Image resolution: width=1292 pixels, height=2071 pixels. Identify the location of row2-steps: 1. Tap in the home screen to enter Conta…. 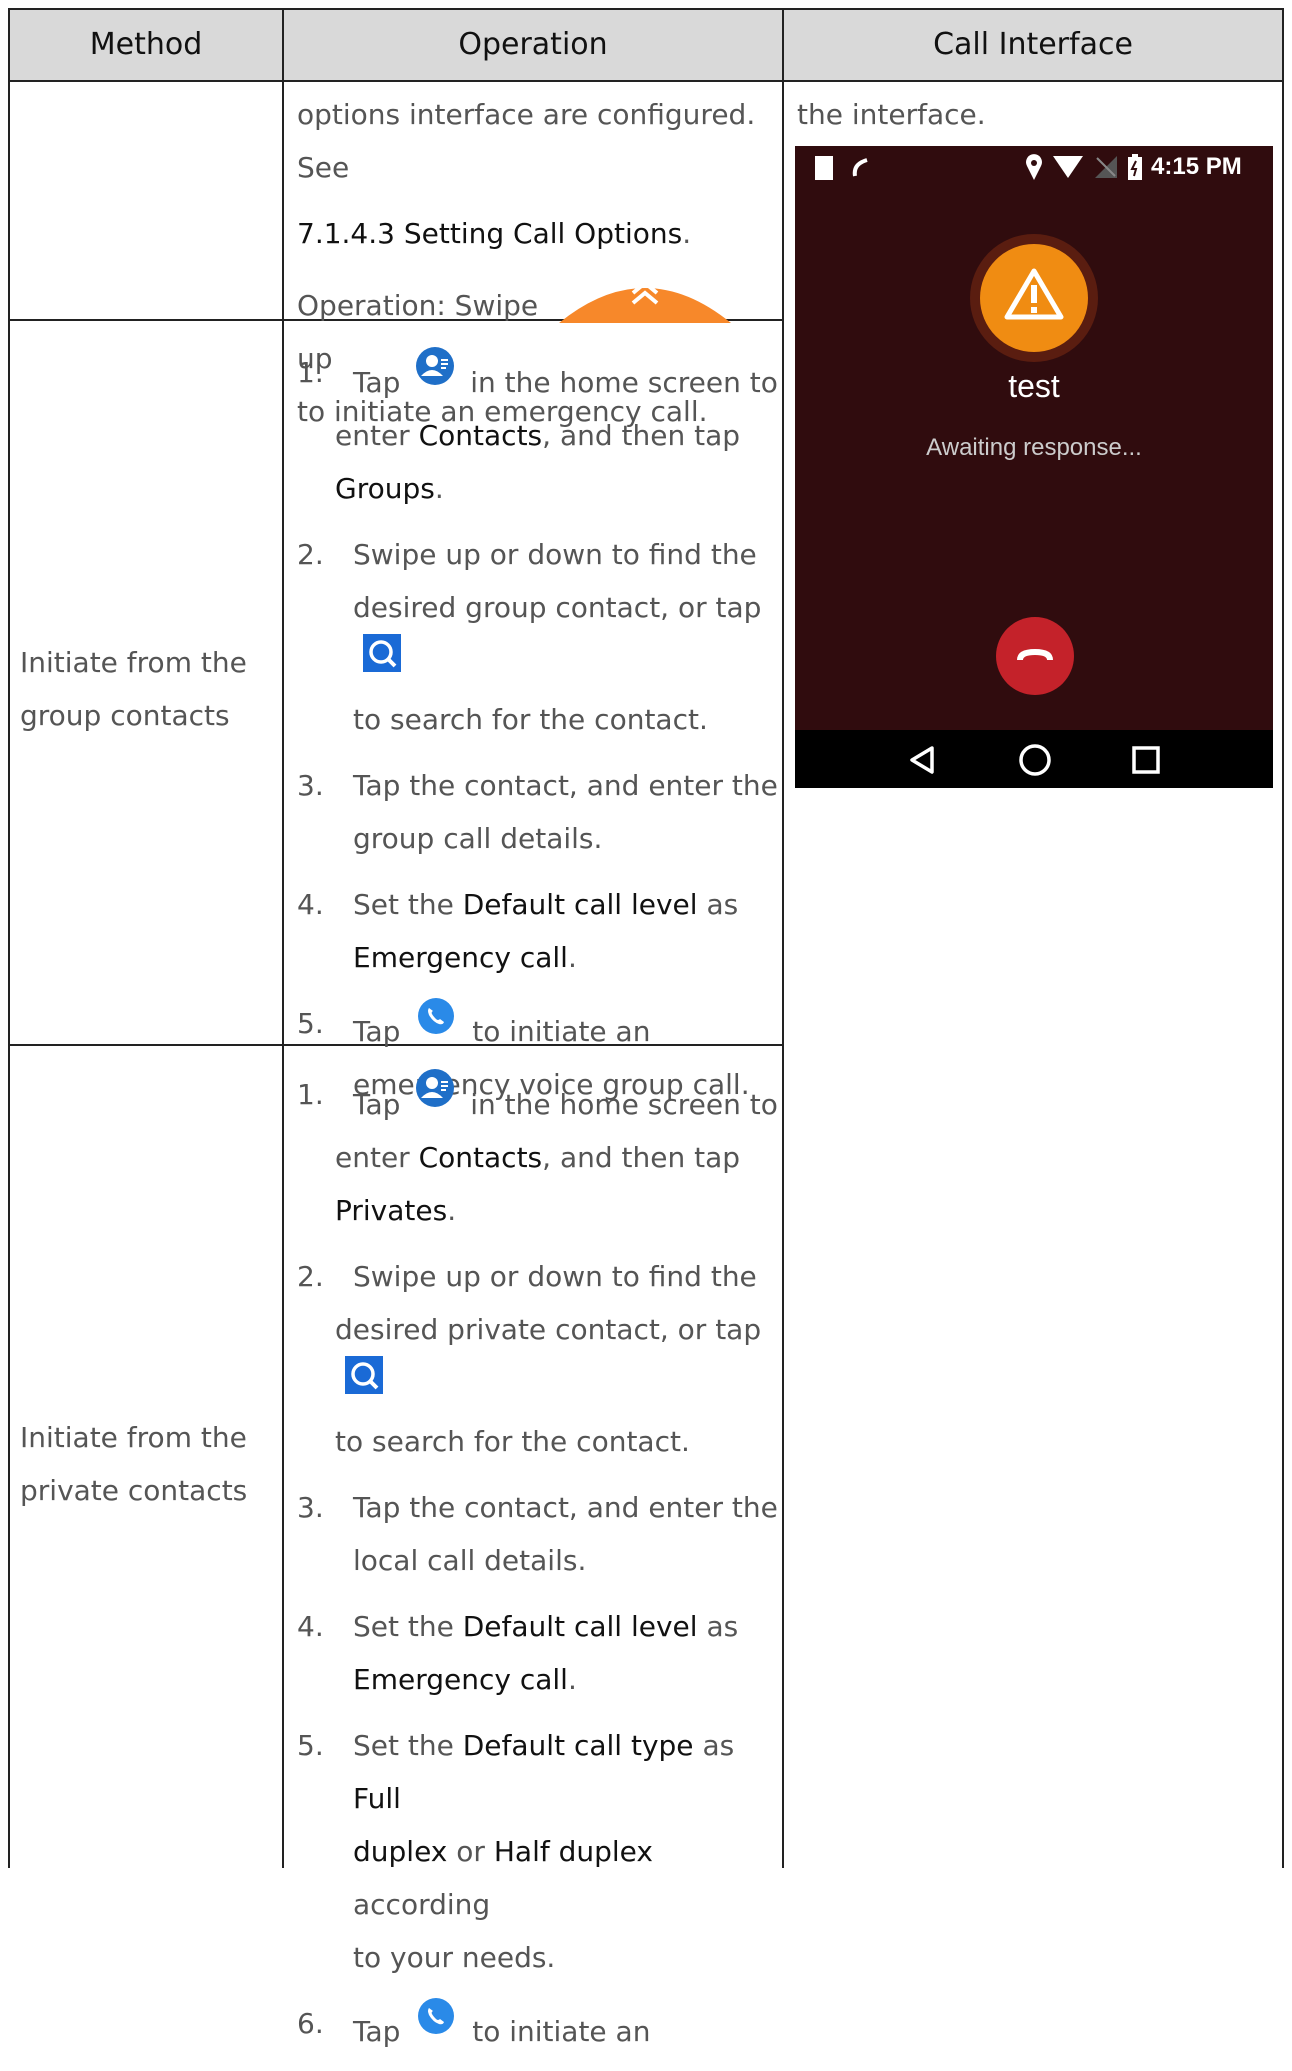
(538, 735).